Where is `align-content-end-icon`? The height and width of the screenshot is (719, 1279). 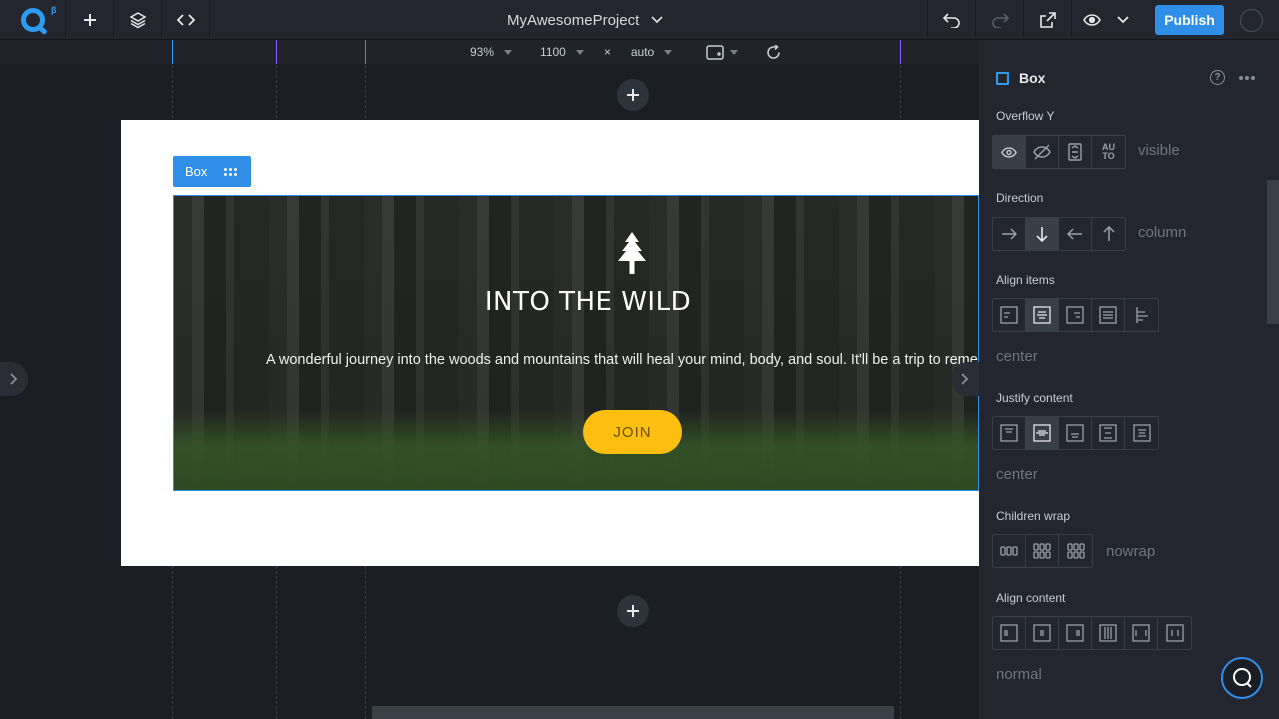
align-content-end-icon is located at coordinates (1075, 633).